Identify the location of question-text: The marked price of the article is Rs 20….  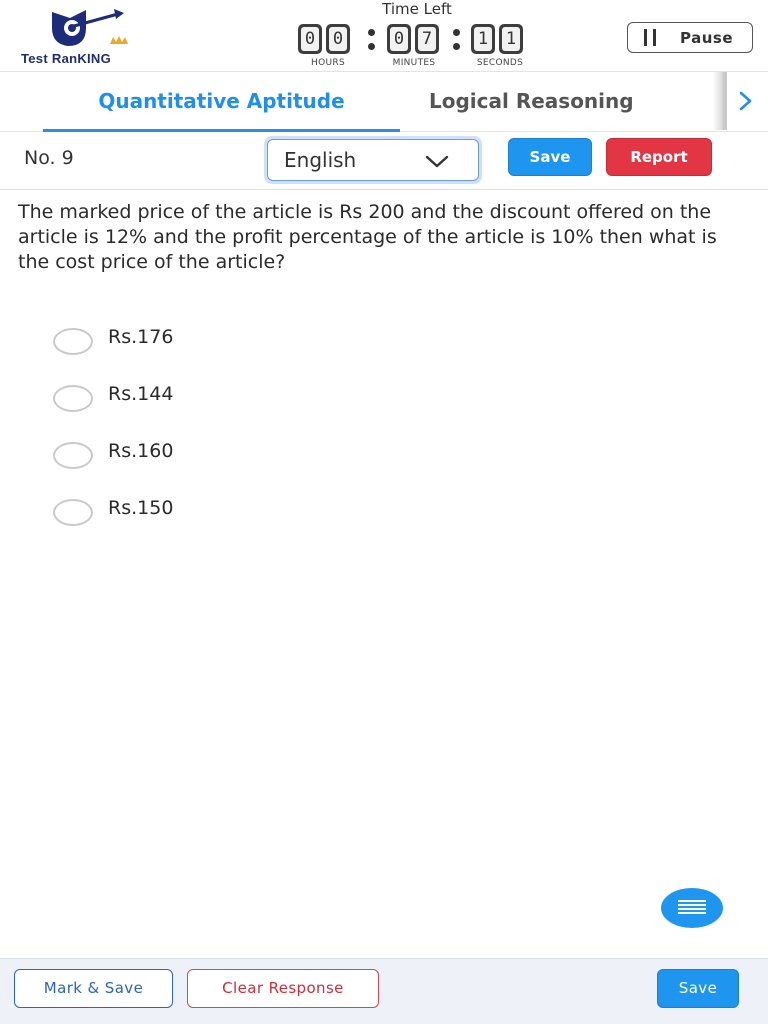
(367, 237).